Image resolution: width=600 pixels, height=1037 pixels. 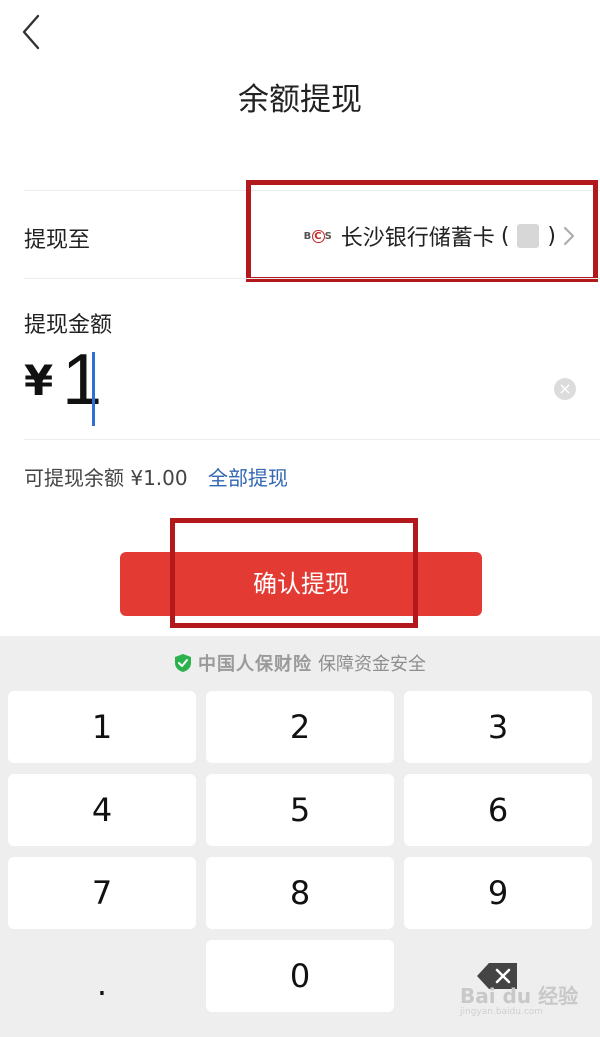 I want to click on bank-card-selector: BCS 长沙银行储蓄卡 ( ), so click(x=440, y=236).